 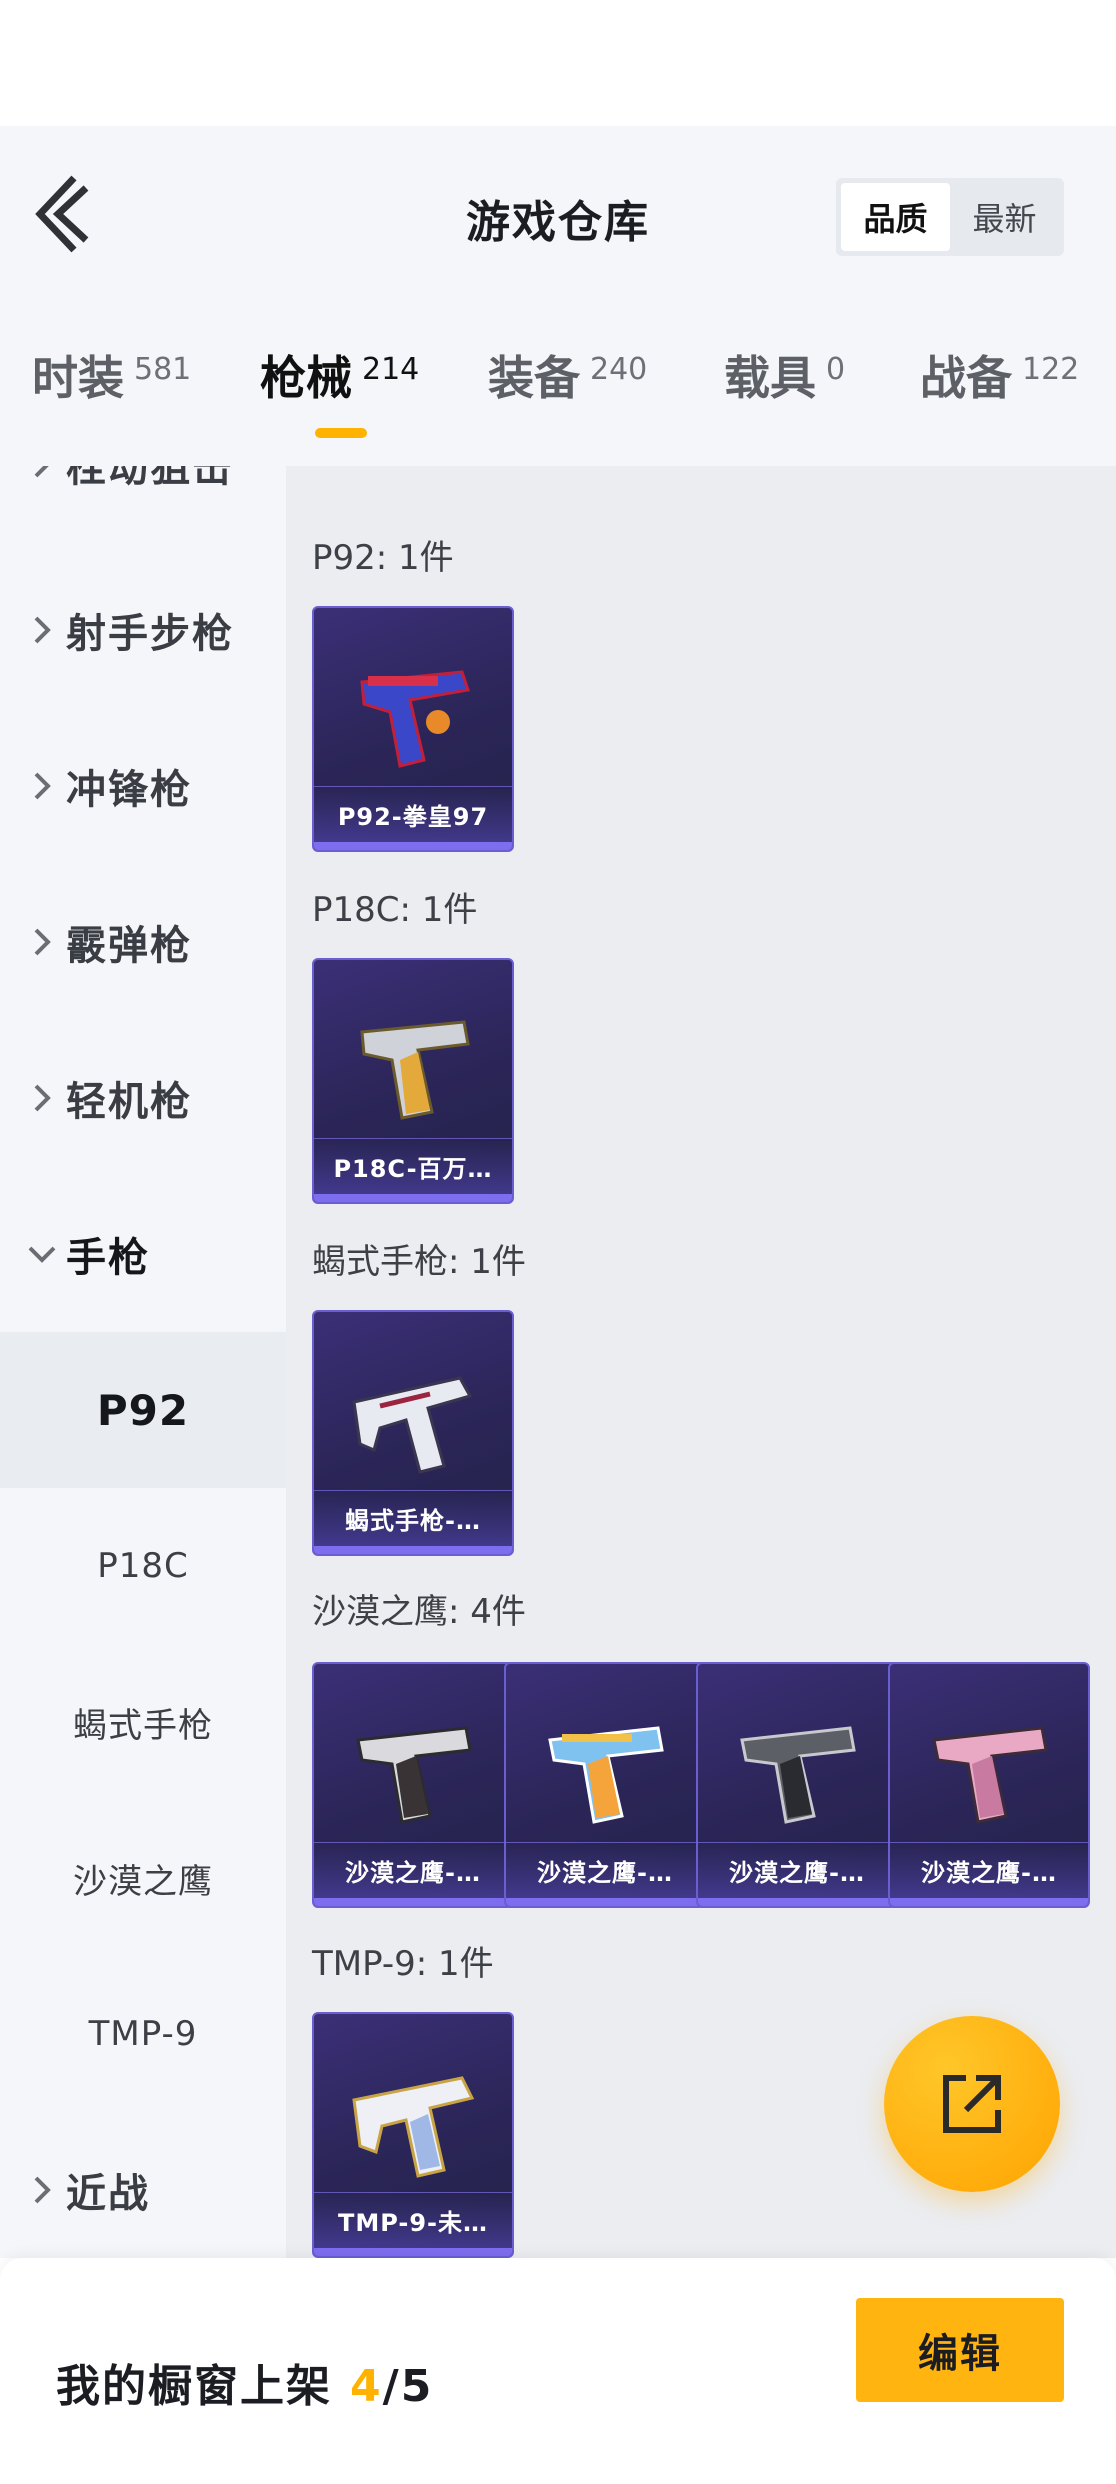 I want to click on share-external-icon, so click(x=972, y=2104).